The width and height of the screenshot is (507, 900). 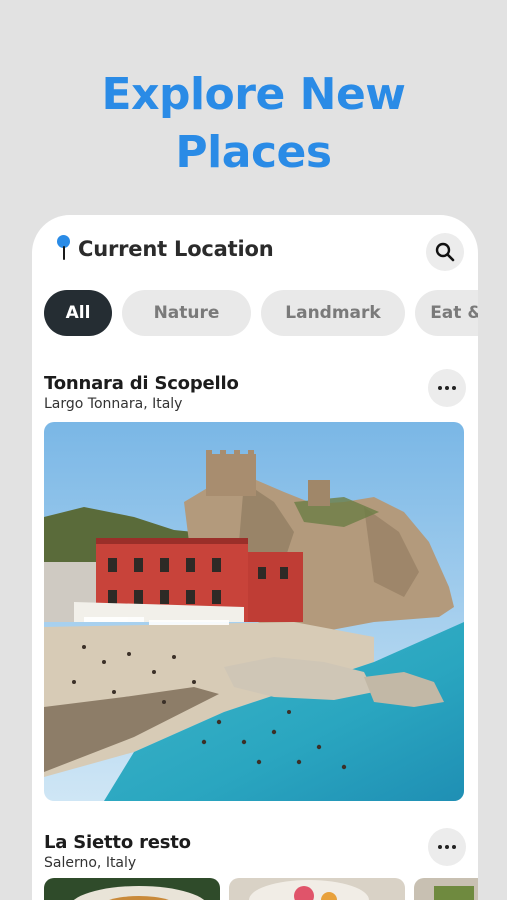 I want to click on category-chip-all: All, so click(x=78, y=313).